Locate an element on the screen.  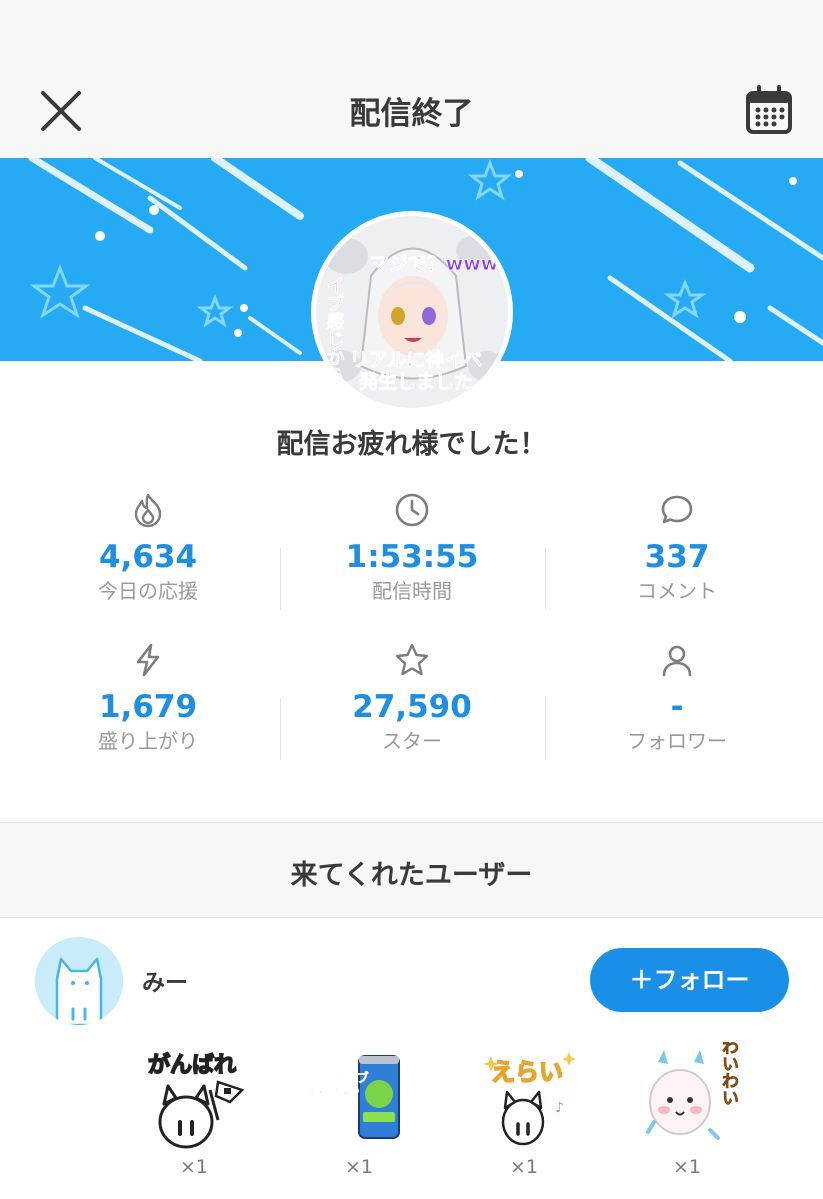
stat-support-value: 4,634 is located at coordinates (148, 557).